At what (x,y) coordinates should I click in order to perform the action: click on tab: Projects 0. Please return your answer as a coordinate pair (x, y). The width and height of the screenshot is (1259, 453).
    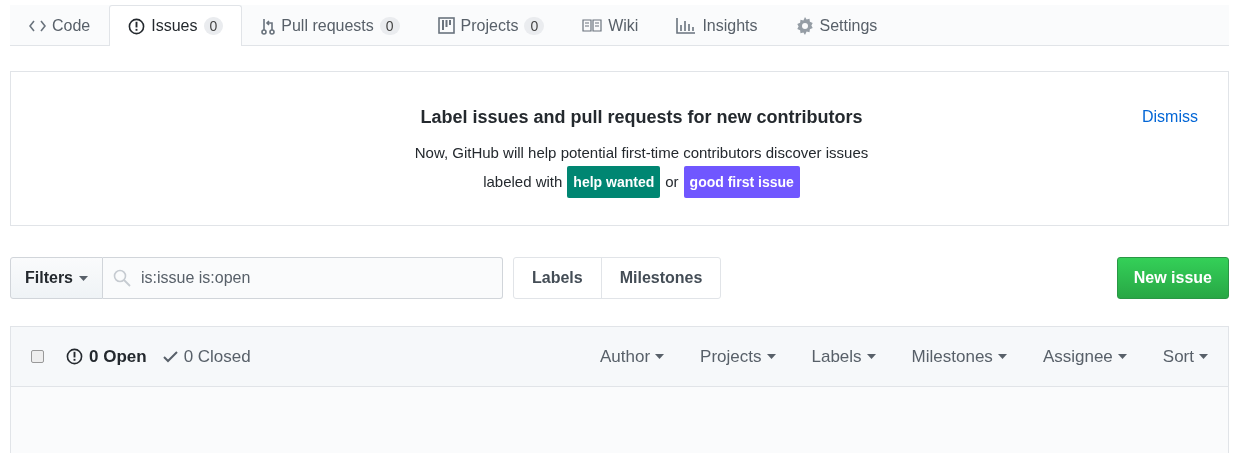
    Looking at the image, I should click on (491, 25).